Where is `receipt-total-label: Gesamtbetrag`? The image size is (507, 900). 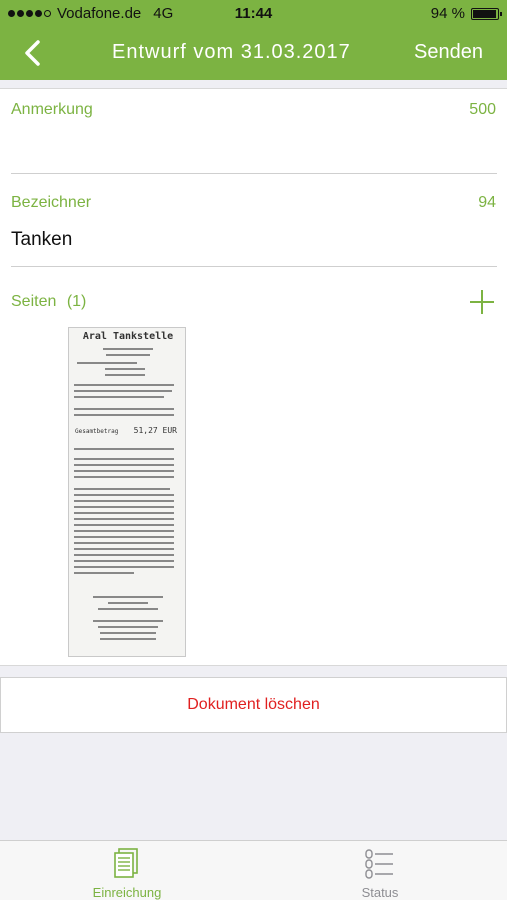
receipt-total-label: Gesamtbetrag is located at coordinates (97, 431).